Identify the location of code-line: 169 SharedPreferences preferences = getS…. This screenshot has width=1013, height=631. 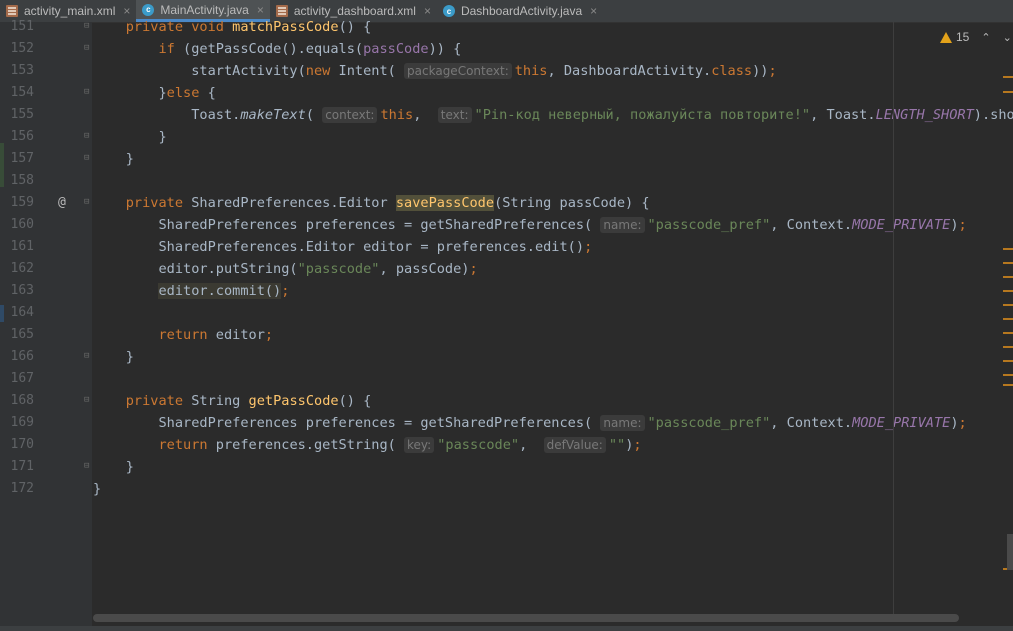
(506, 423).